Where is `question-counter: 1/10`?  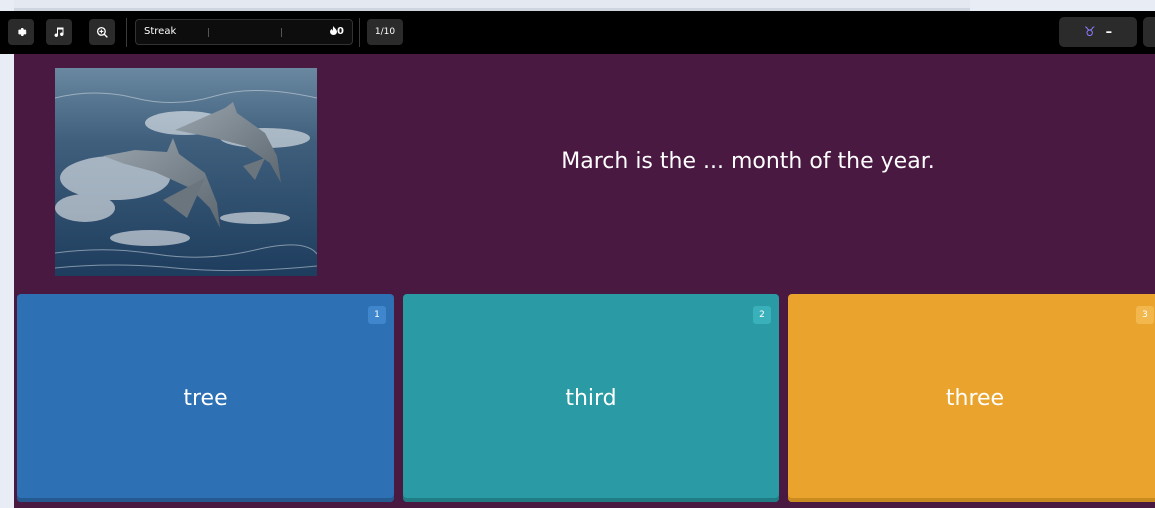
question-counter: 1/10 is located at coordinates (385, 32).